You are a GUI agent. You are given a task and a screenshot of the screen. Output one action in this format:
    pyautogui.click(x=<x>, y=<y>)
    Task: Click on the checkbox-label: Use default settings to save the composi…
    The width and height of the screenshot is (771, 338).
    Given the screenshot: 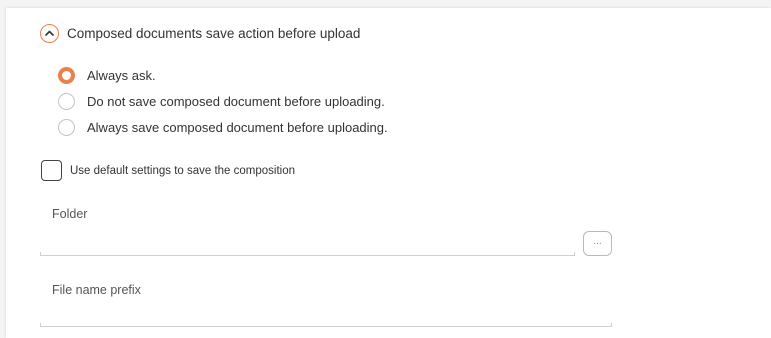 What is the action you would take?
    pyautogui.click(x=183, y=170)
    